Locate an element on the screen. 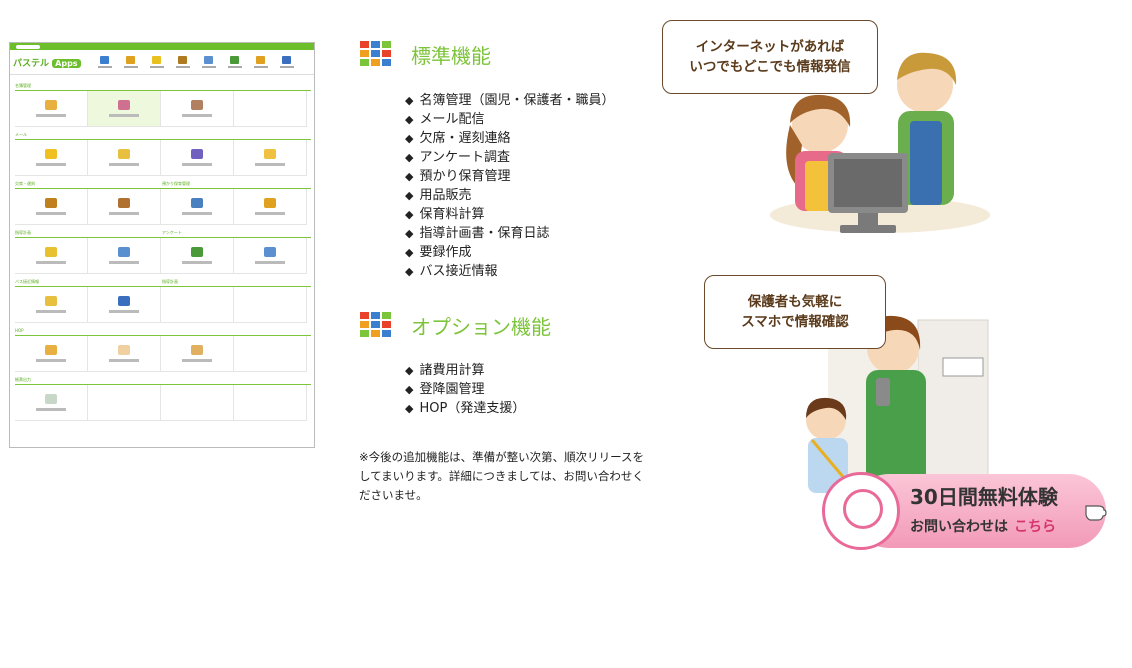 This screenshot has width=1132, height=668. app-nav is located at coordinates (195, 62).